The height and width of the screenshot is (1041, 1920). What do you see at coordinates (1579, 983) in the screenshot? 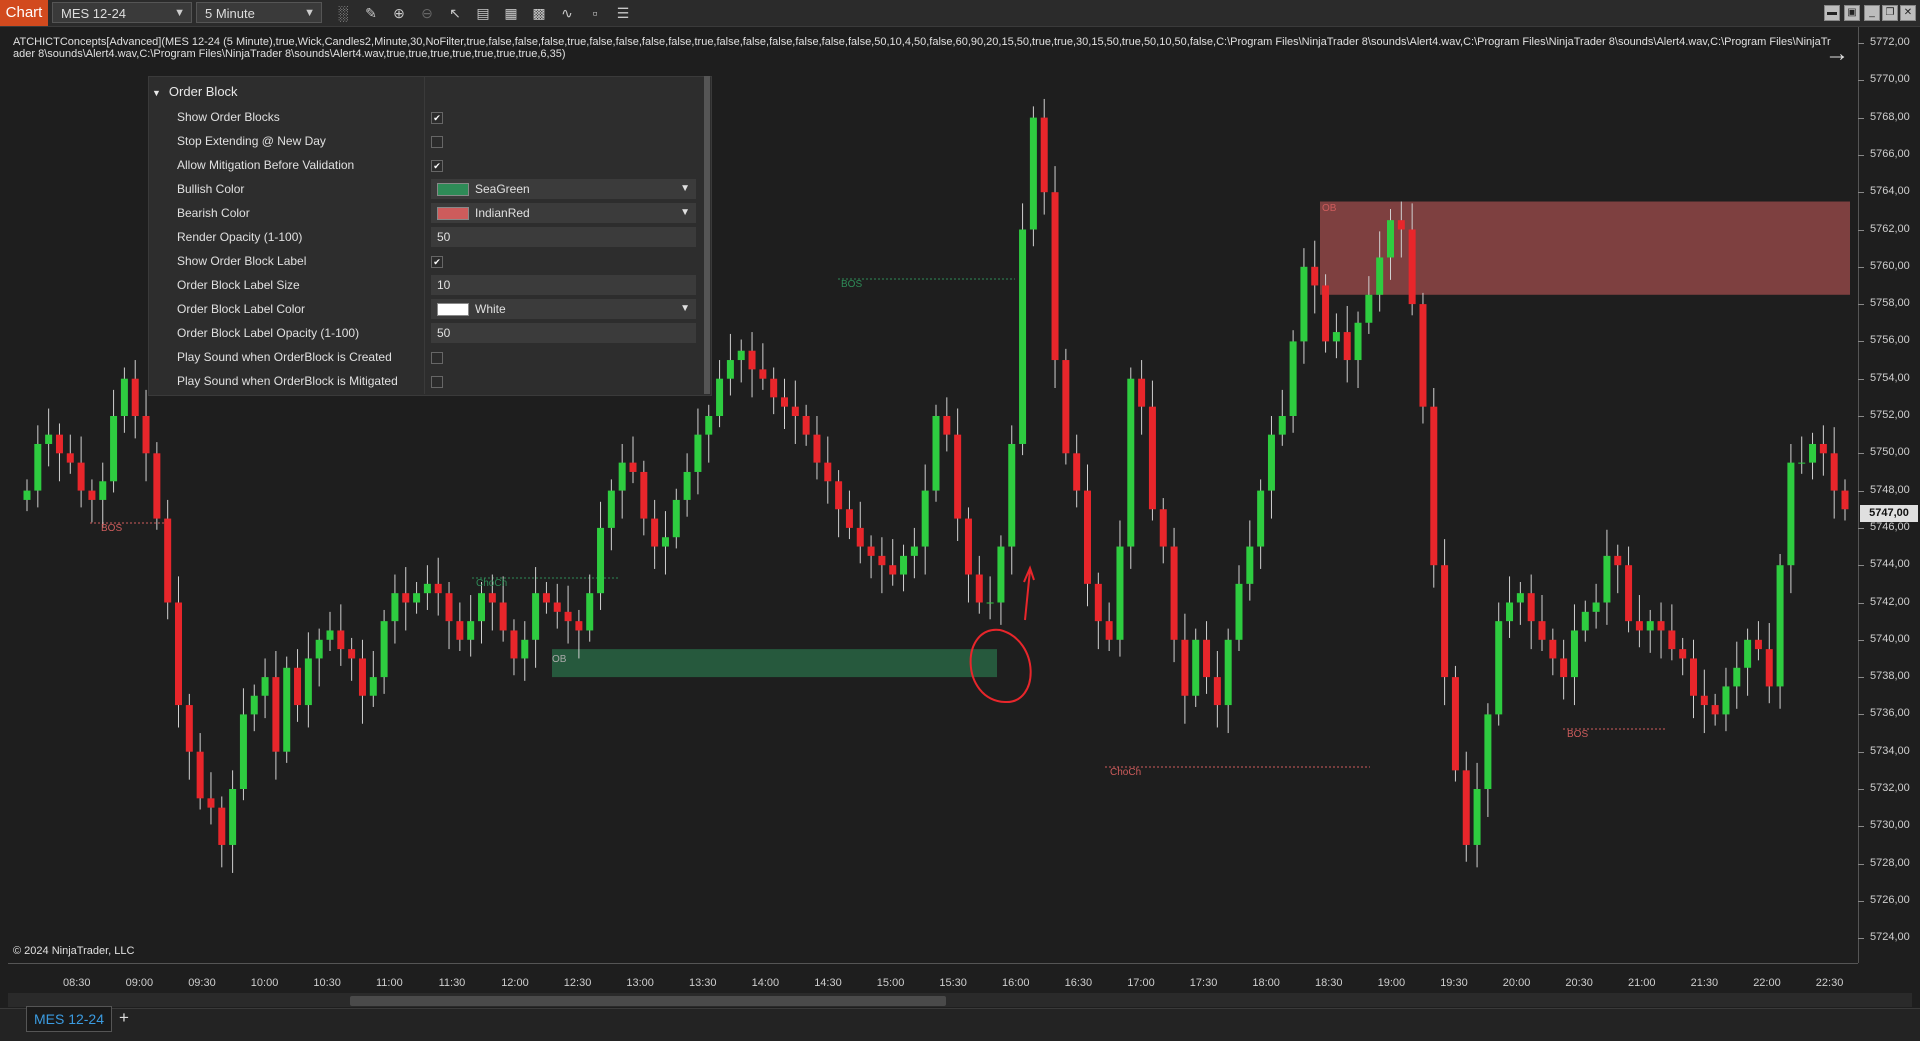
I see `time-label: 20:30` at bounding box center [1579, 983].